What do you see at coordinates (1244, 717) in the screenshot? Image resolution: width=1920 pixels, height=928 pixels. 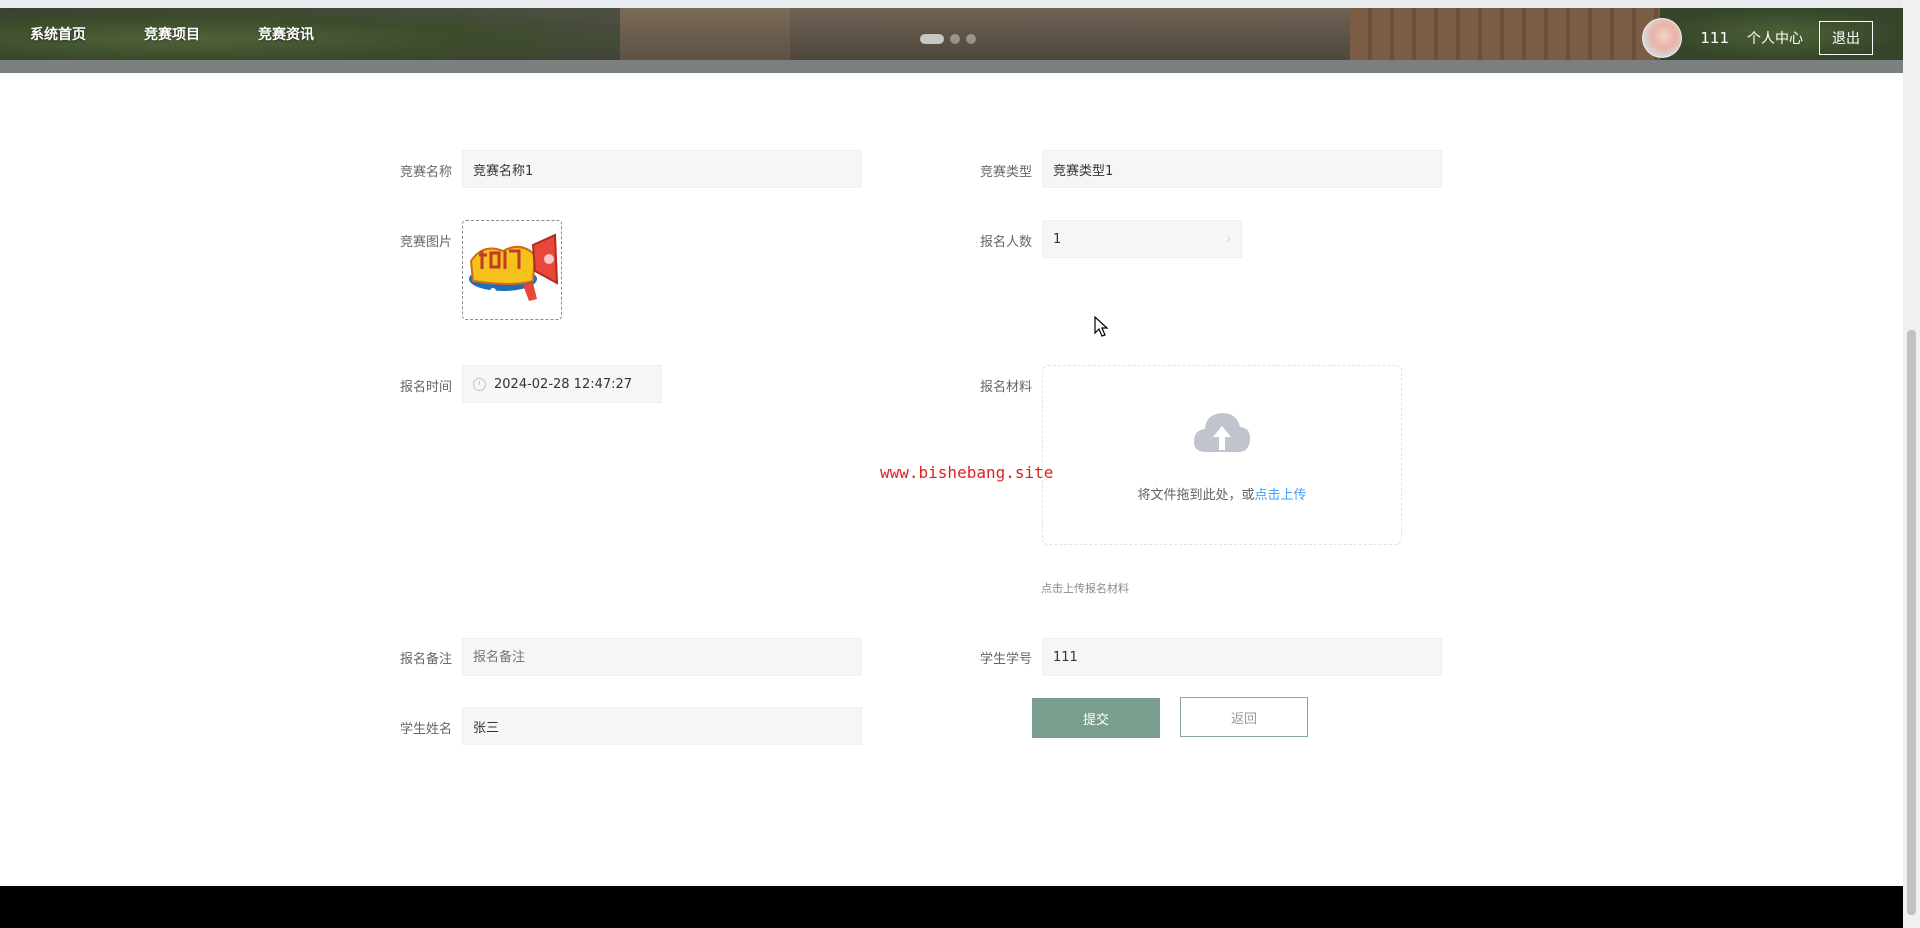 I see `back-button: 返回` at bounding box center [1244, 717].